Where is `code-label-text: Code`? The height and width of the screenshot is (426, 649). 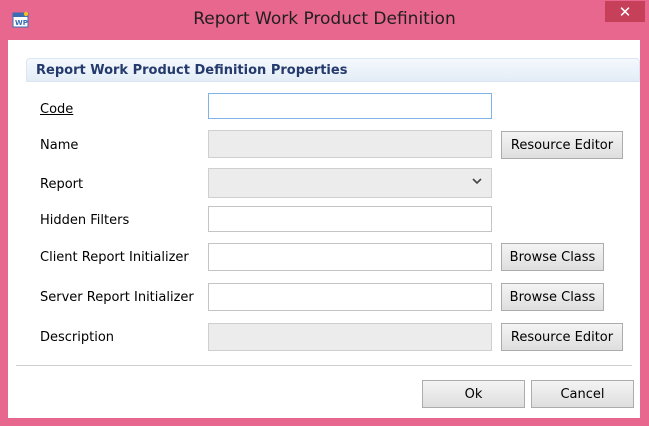
code-label-text: Code is located at coordinates (57, 109).